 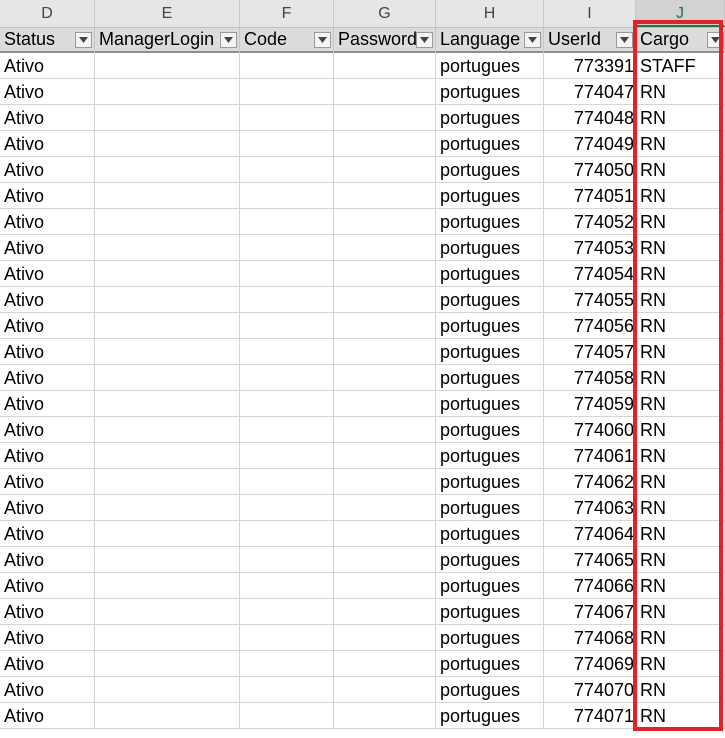 What do you see at coordinates (532, 40) in the screenshot?
I see `filter-button-language` at bounding box center [532, 40].